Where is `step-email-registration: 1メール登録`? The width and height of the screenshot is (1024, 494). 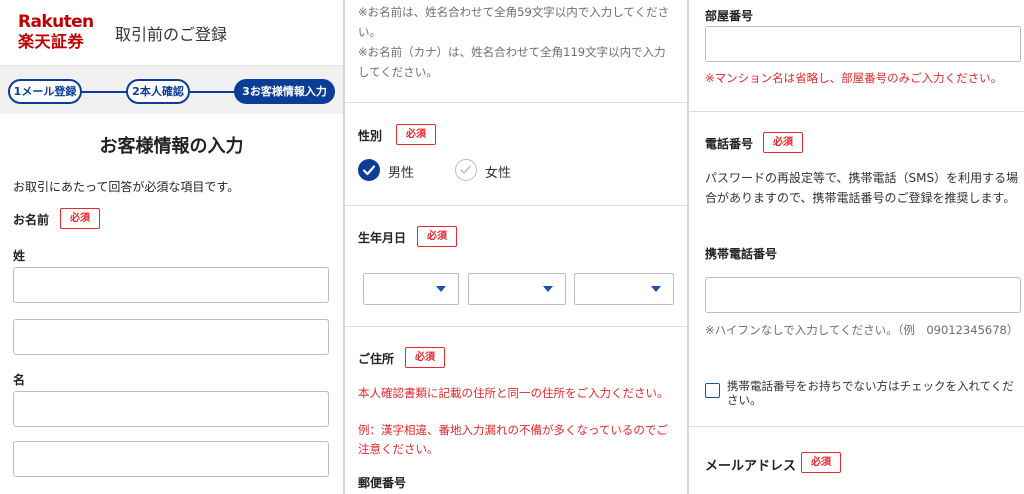
step-email-registration: 1メール登録 is located at coordinates (45, 91).